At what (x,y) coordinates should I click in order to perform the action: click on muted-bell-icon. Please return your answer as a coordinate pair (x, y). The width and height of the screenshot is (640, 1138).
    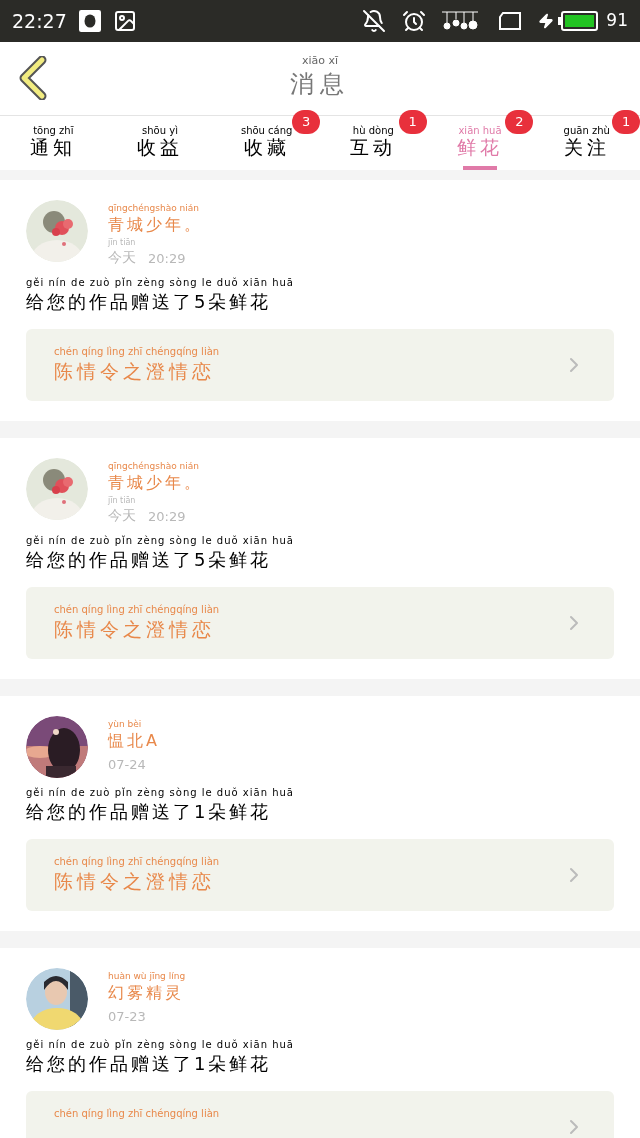
    Looking at the image, I should click on (374, 21).